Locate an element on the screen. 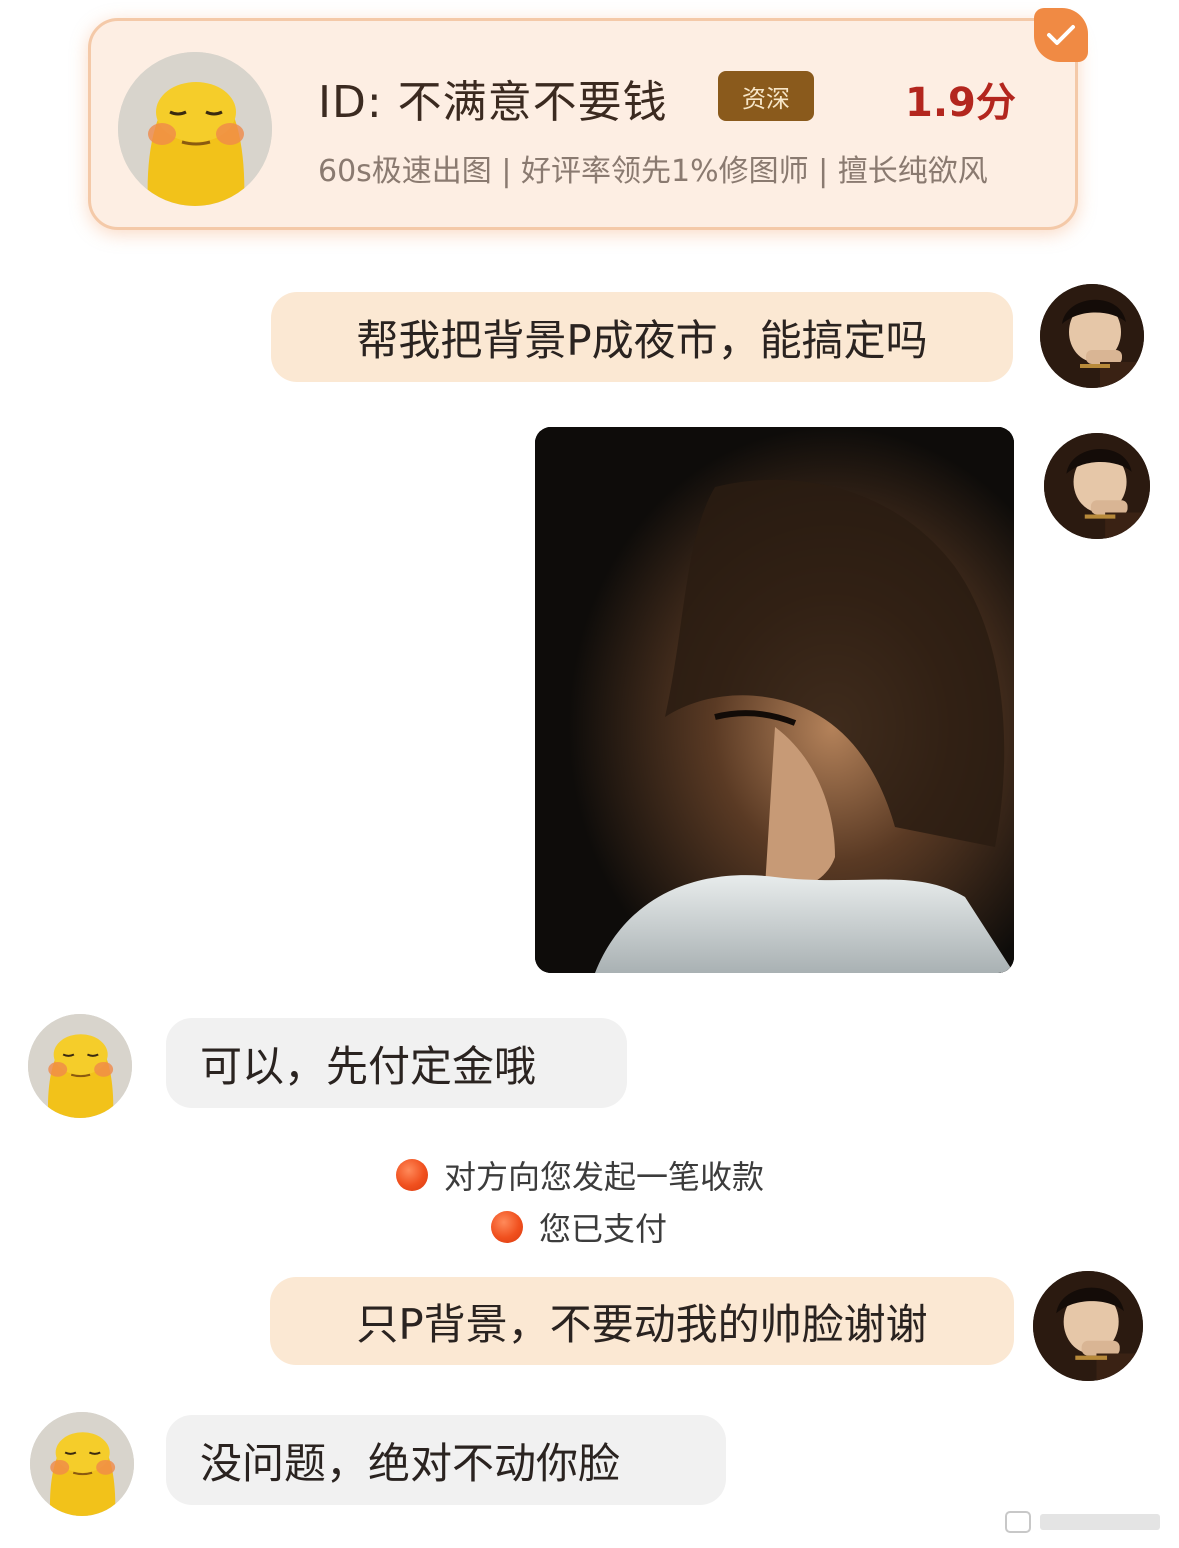 The image size is (1179, 1548). verified-check-icon is located at coordinates (1061, 35).